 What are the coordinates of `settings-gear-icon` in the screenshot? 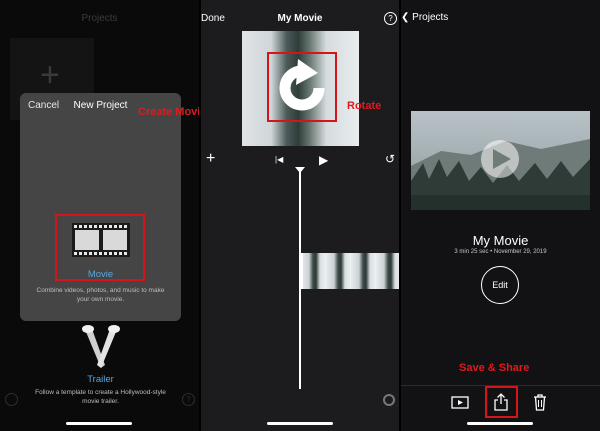 It's located at (389, 400).